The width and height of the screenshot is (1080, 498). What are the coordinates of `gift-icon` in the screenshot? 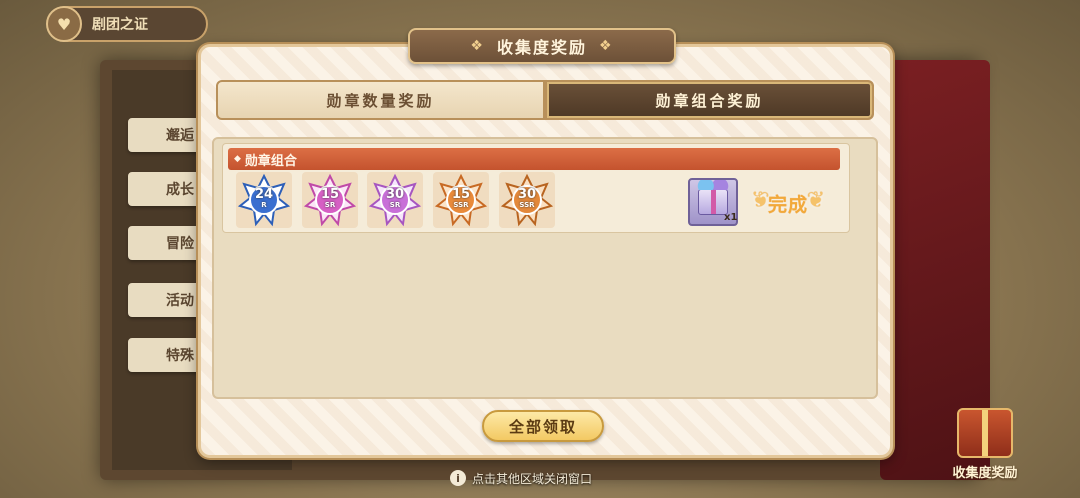 It's located at (985, 433).